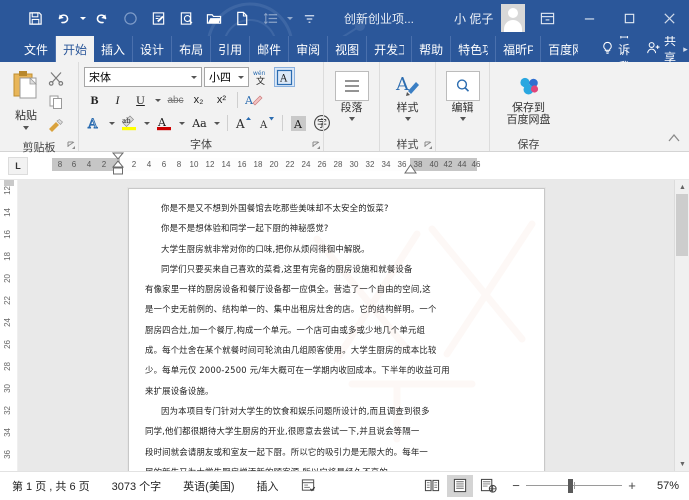 The height and width of the screenshot is (500, 689). I want to click on scrollbar-thumb, so click(682, 225).